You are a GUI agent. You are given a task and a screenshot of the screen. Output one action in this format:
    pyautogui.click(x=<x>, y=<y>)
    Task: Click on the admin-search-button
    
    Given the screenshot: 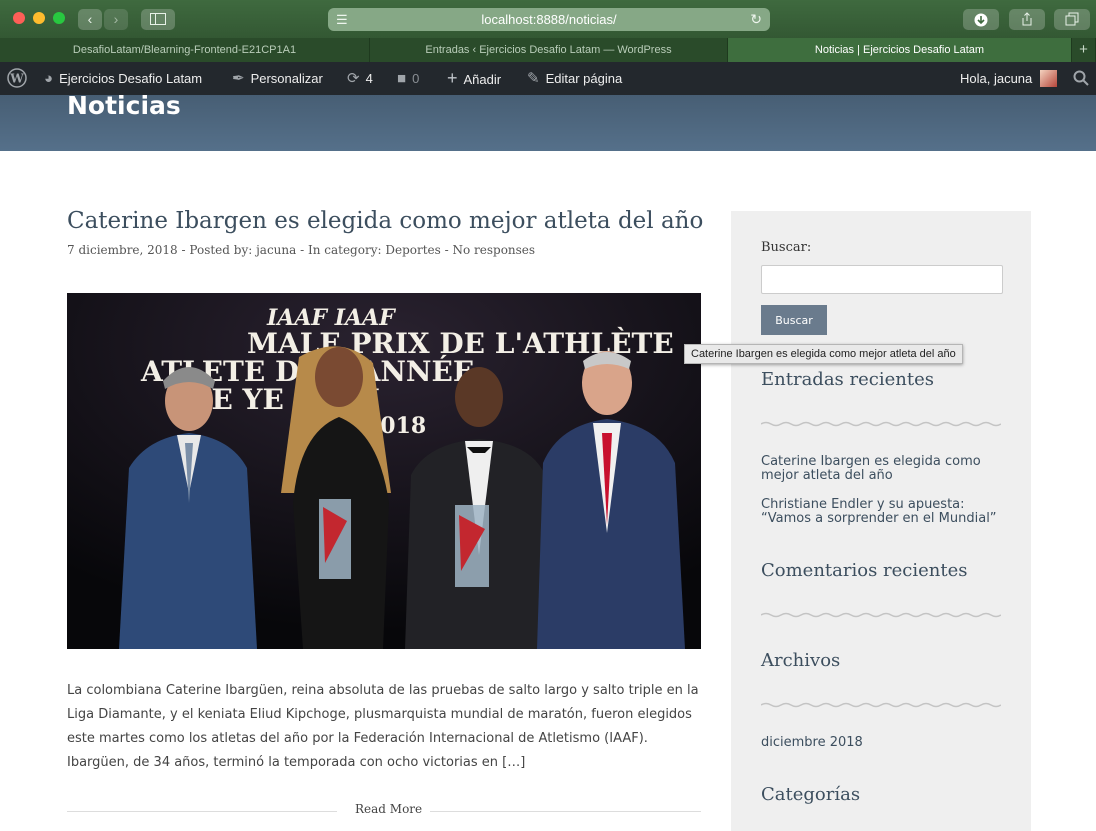 What is the action you would take?
    pyautogui.click(x=1081, y=78)
    